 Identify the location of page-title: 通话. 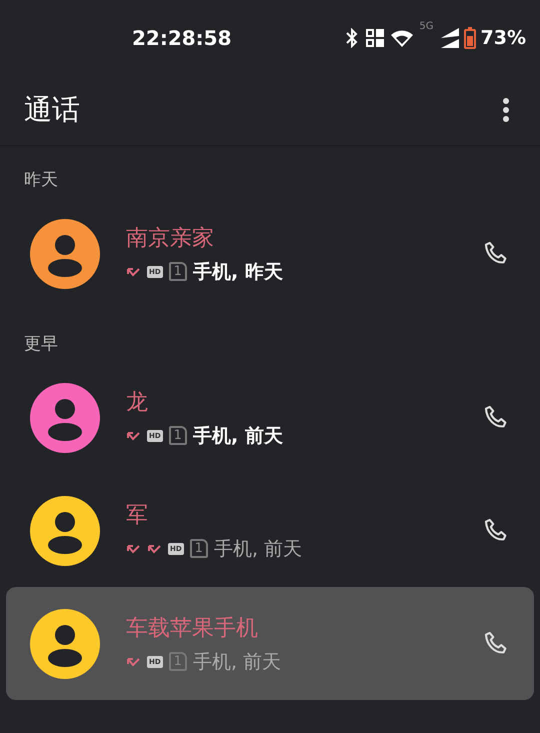
(52, 110).